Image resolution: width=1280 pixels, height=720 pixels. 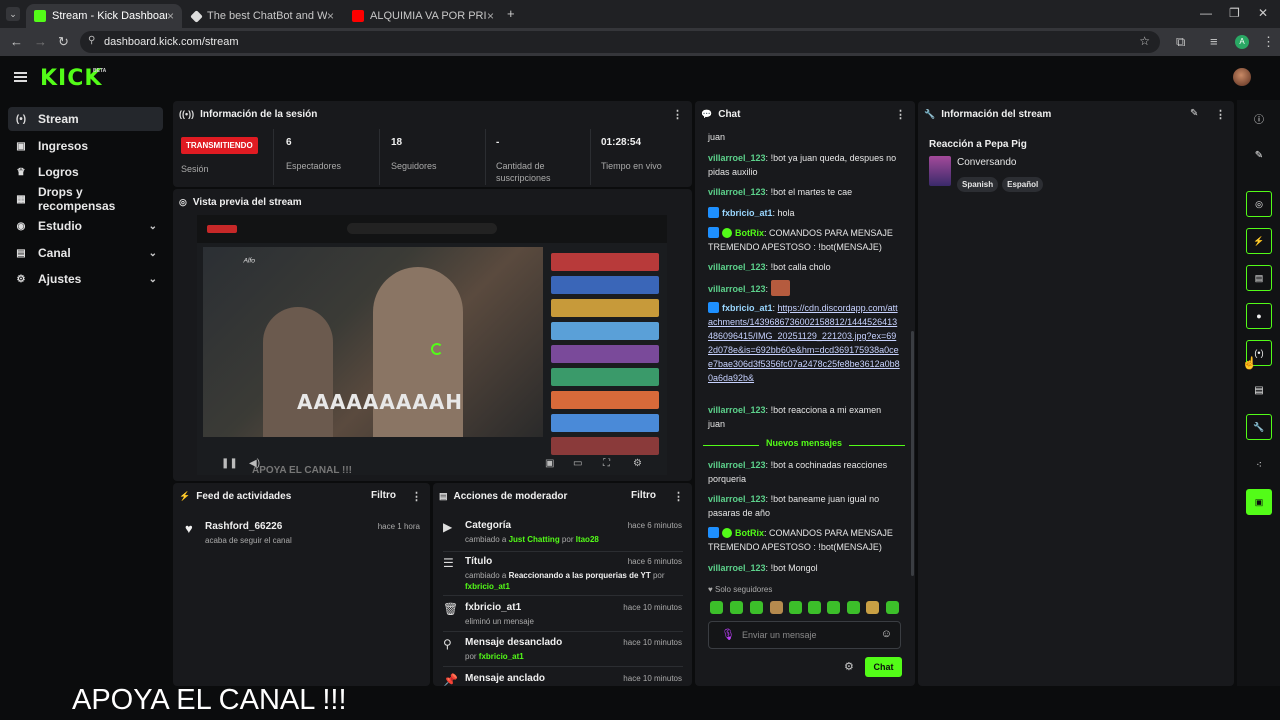 I want to click on sidebar-item-ajustes: ⚙ Ajustes ⌄, so click(x=85, y=279).